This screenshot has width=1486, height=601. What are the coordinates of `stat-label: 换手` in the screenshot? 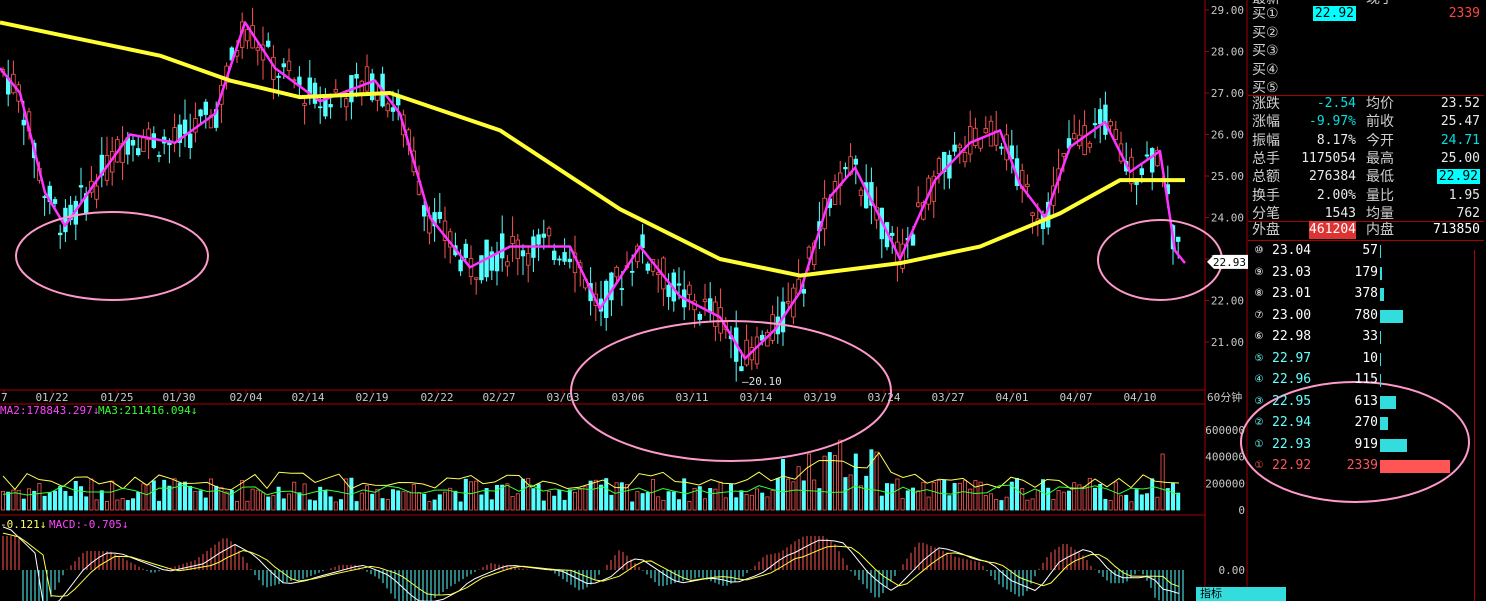 It's located at (1266, 195).